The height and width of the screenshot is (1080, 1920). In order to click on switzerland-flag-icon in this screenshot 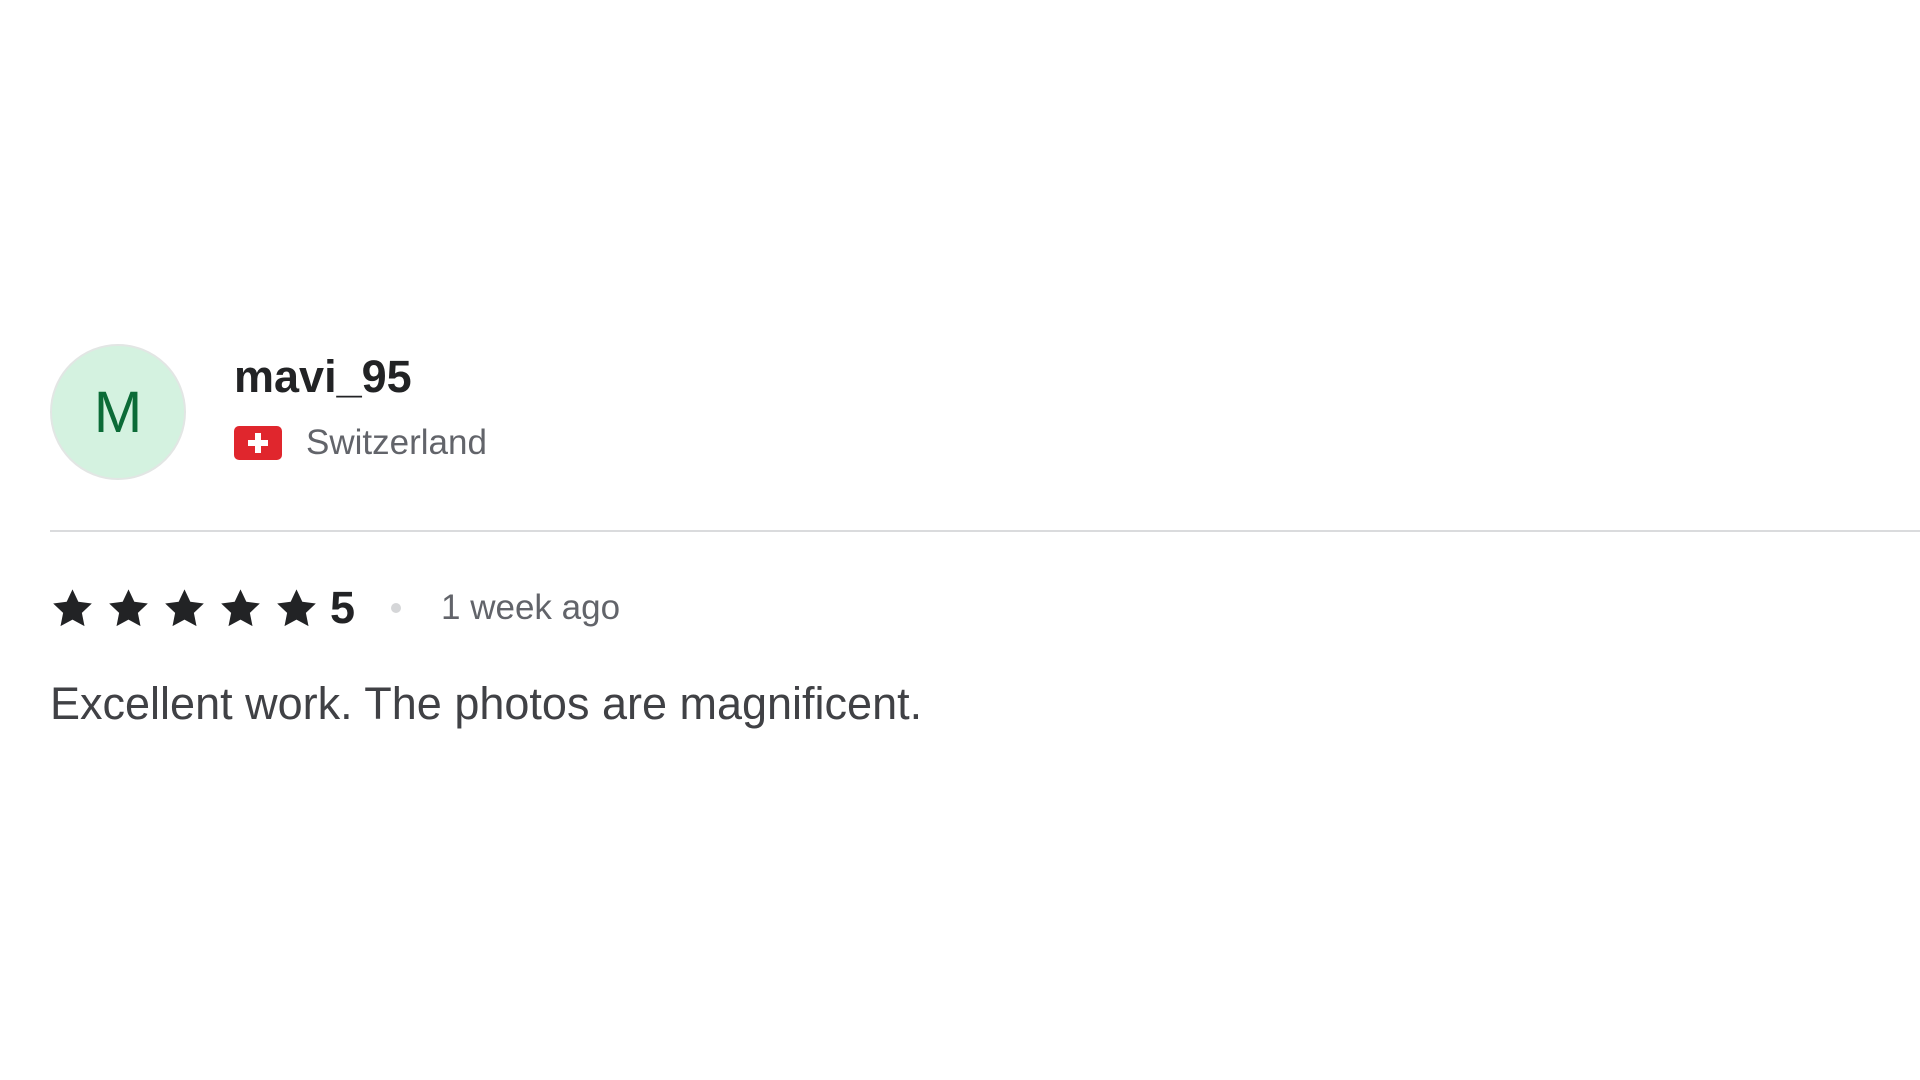, I will do `click(258, 443)`.